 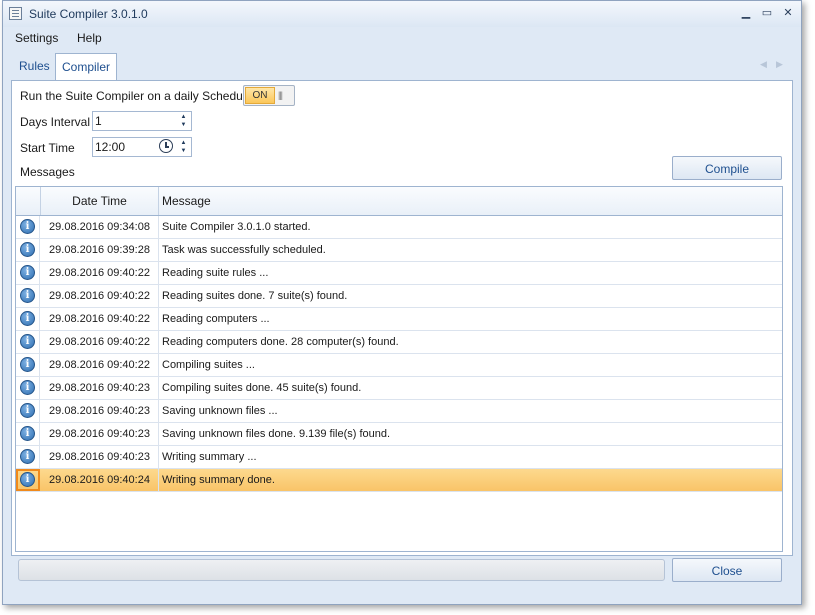 I want to click on close-button: Close, so click(x=727, y=570).